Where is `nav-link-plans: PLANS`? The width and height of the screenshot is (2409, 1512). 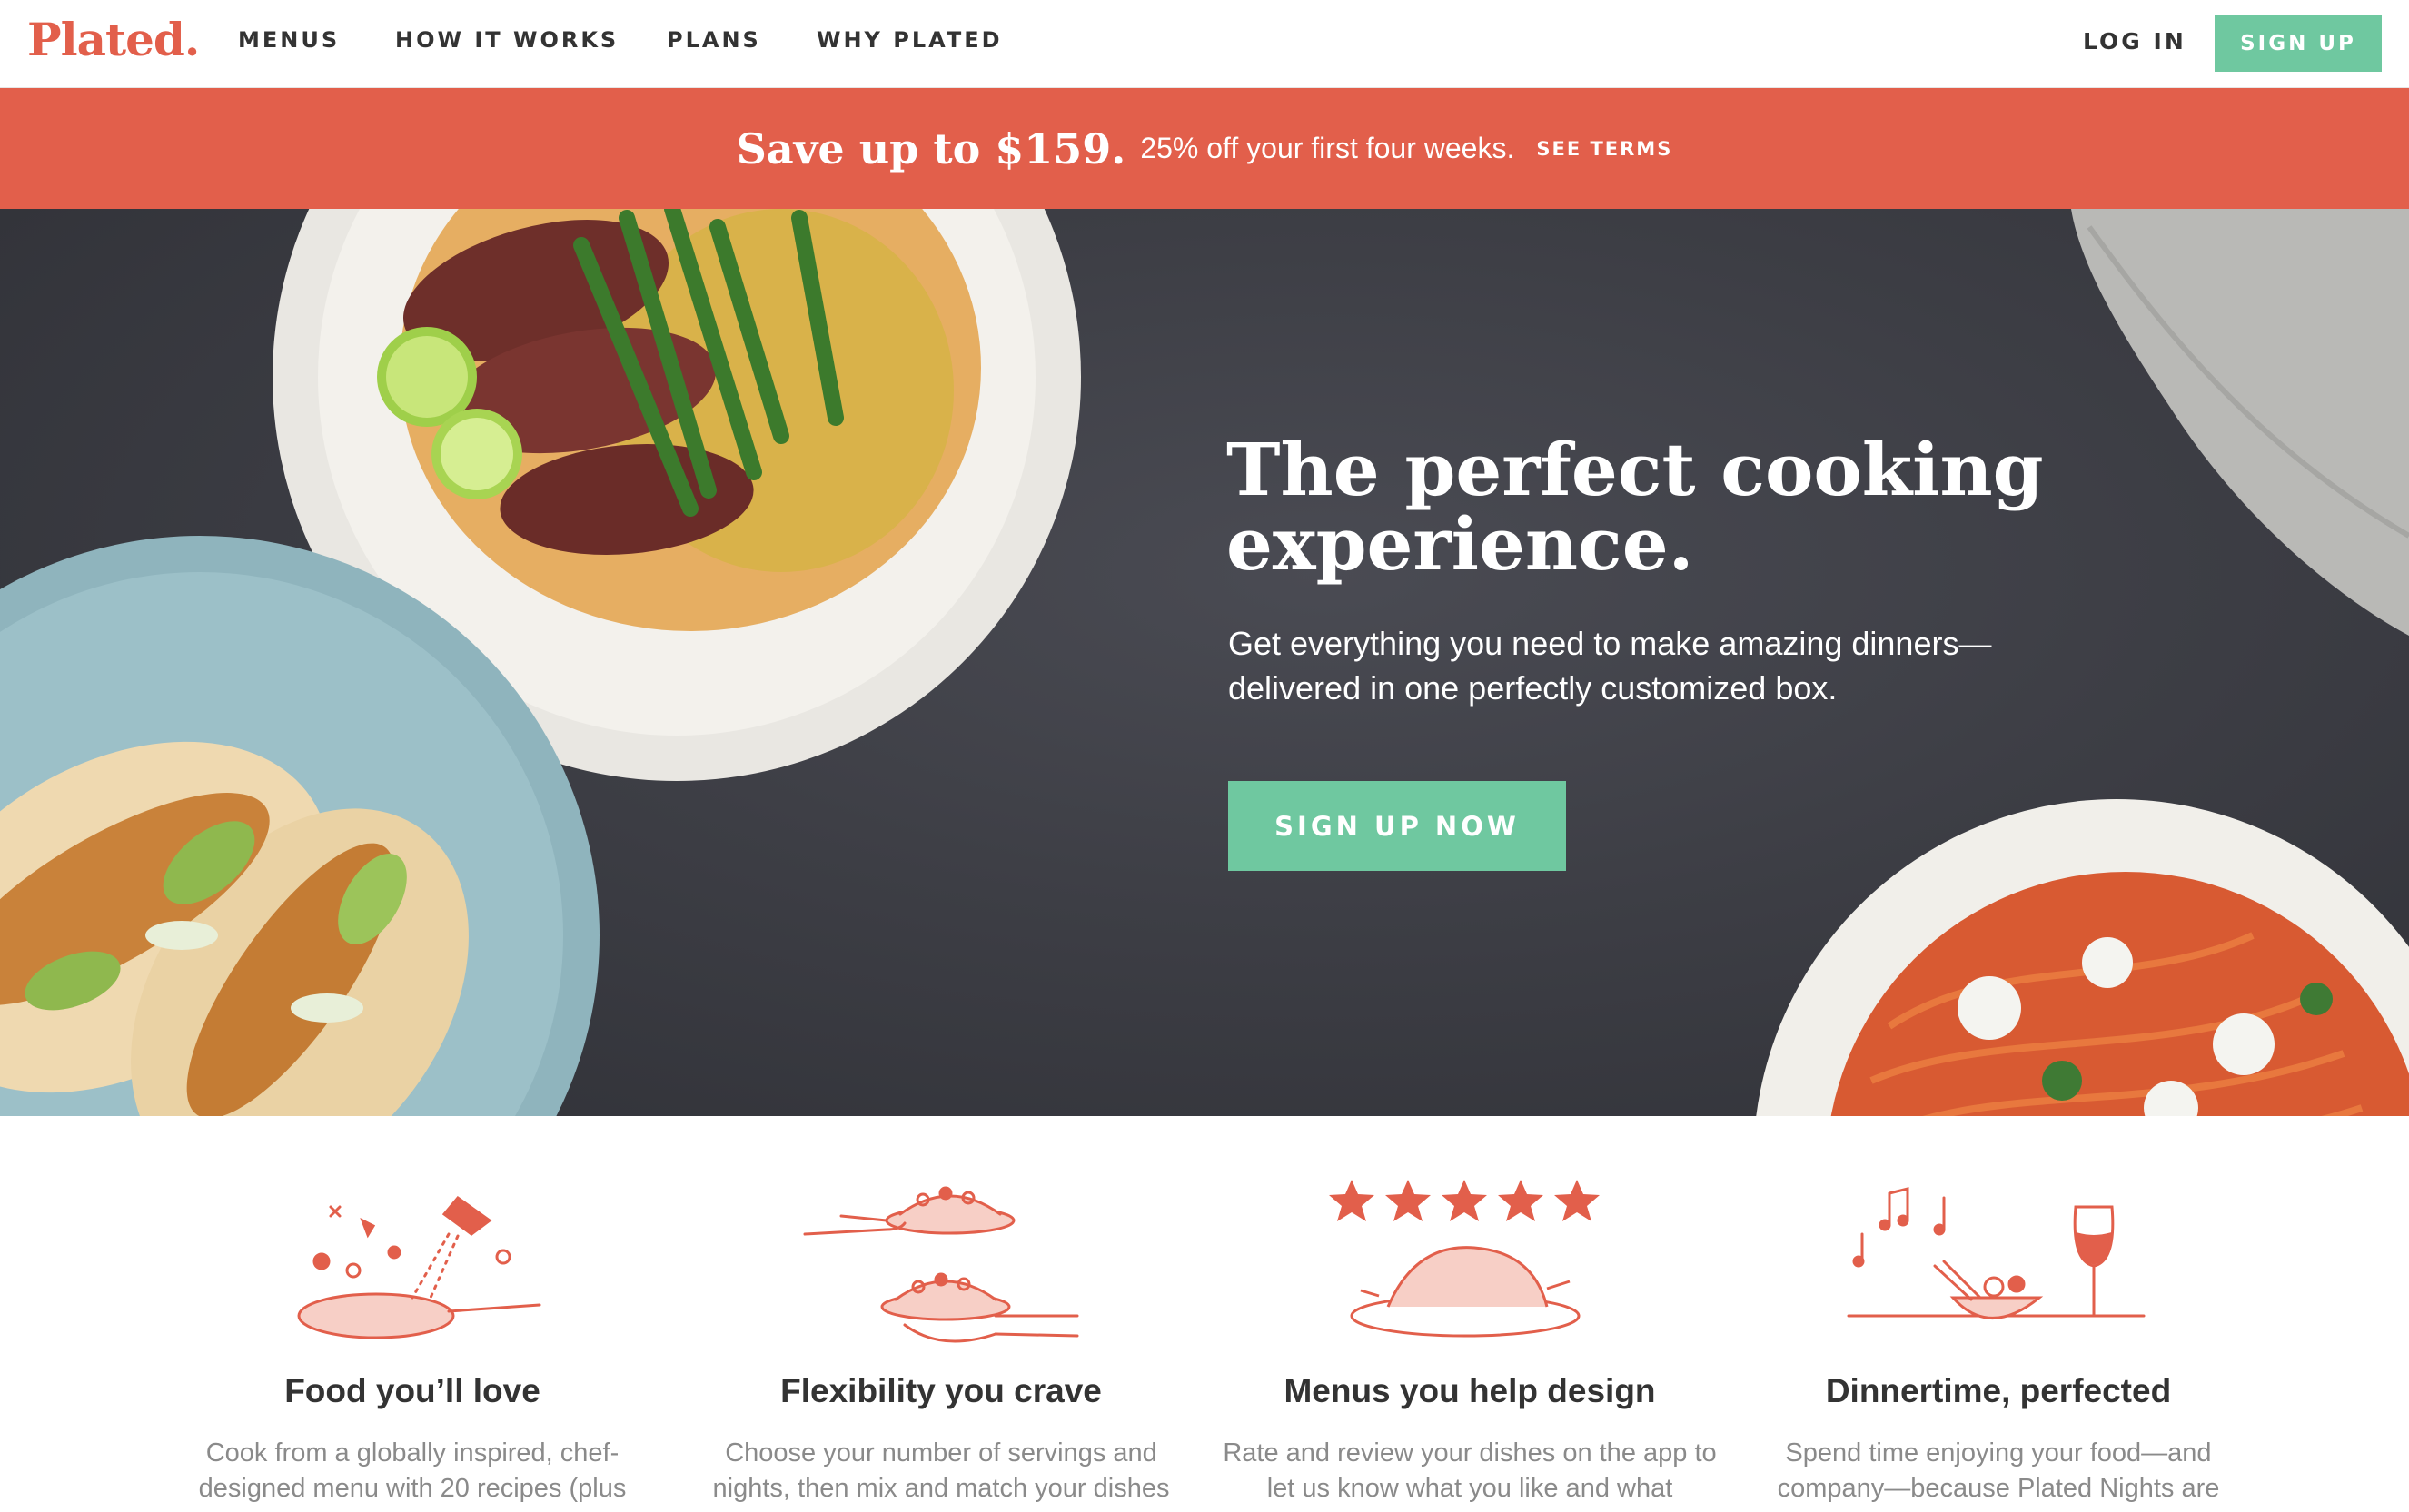 nav-link-plans: PLANS is located at coordinates (714, 40).